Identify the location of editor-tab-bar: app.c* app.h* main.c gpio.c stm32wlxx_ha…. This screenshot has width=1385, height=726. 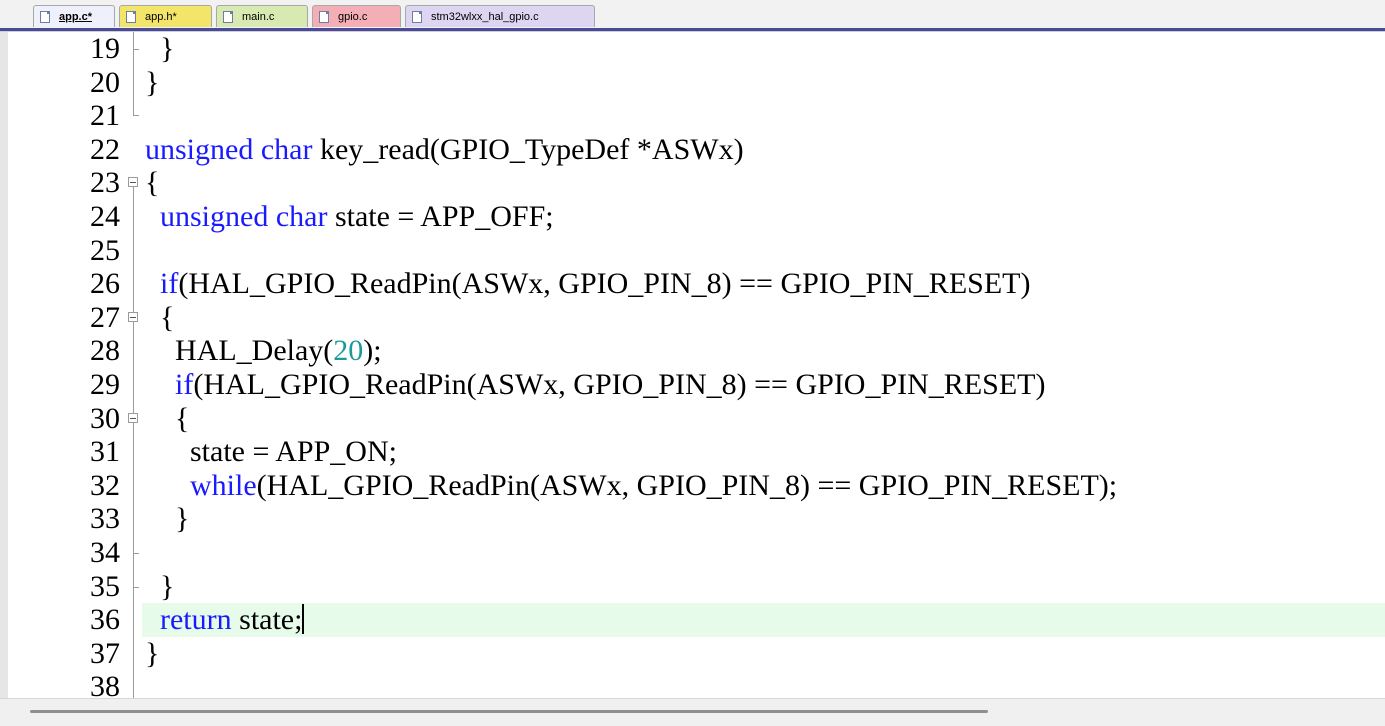
(692, 15).